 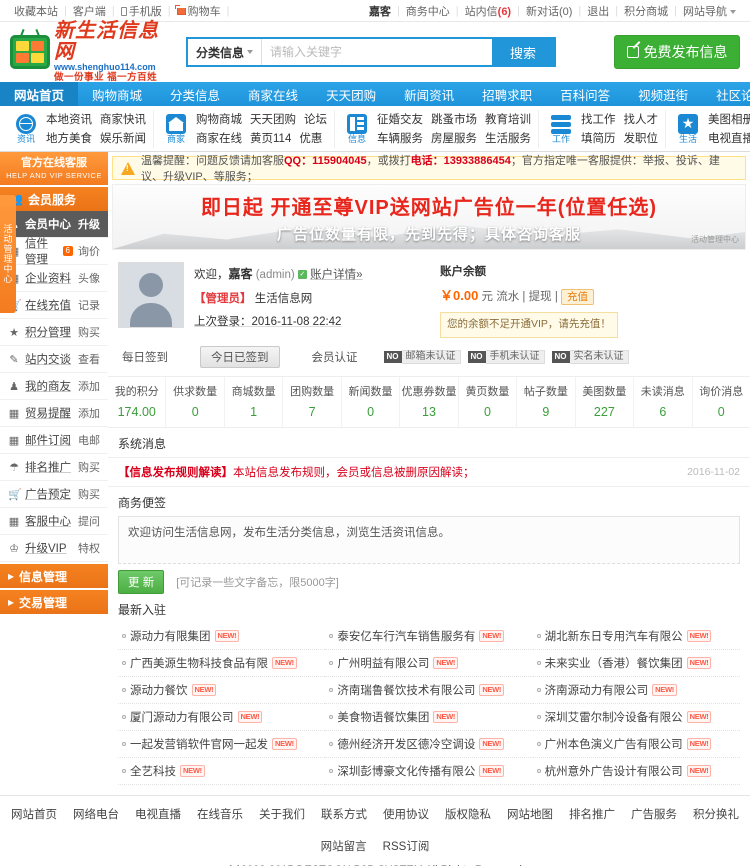 I want to click on search-category-select: 分类信息, so click(x=224, y=52).